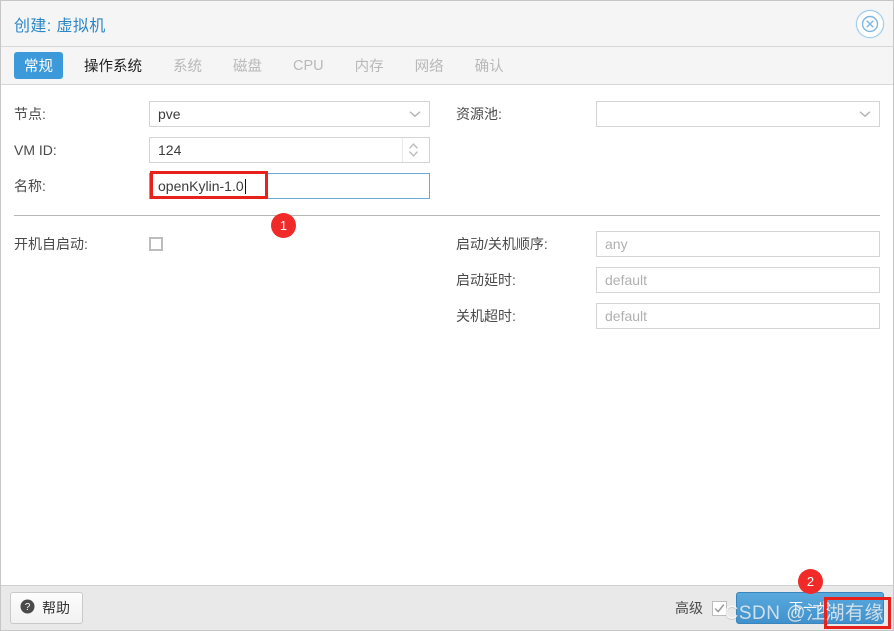 The image size is (894, 631). What do you see at coordinates (113, 65) in the screenshot?
I see `tab-os: 操作系统` at bounding box center [113, 65].